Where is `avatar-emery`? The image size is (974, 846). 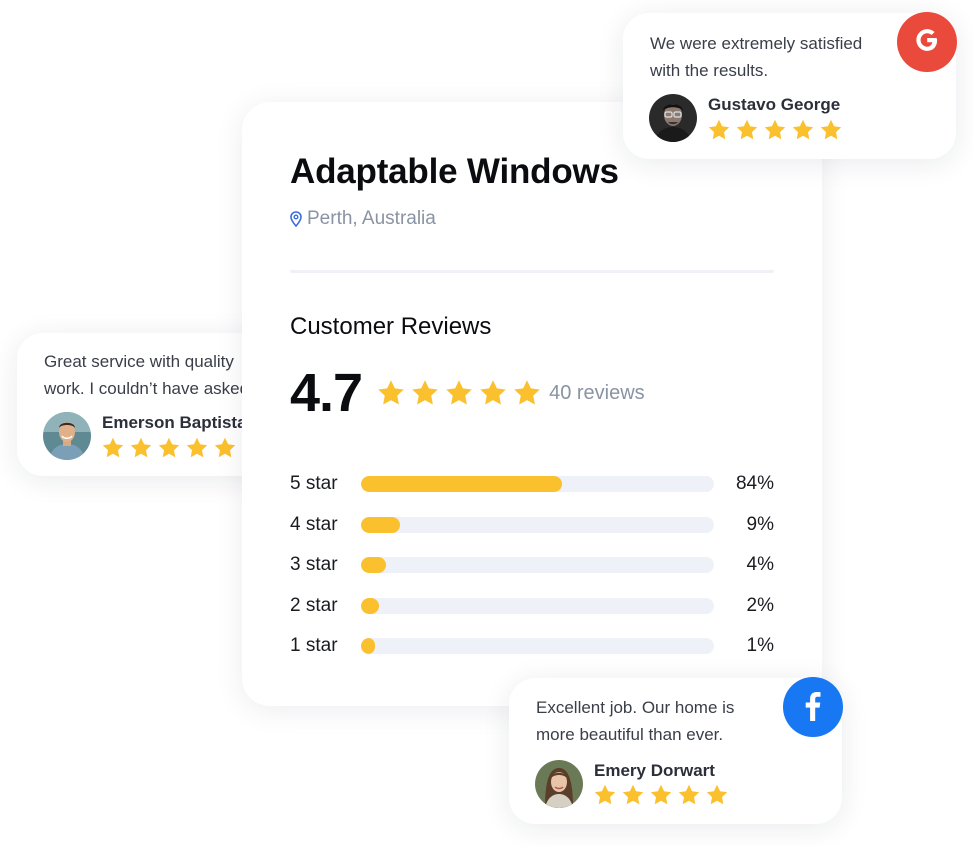 avatar-emery is located at coordinates (559, 784).